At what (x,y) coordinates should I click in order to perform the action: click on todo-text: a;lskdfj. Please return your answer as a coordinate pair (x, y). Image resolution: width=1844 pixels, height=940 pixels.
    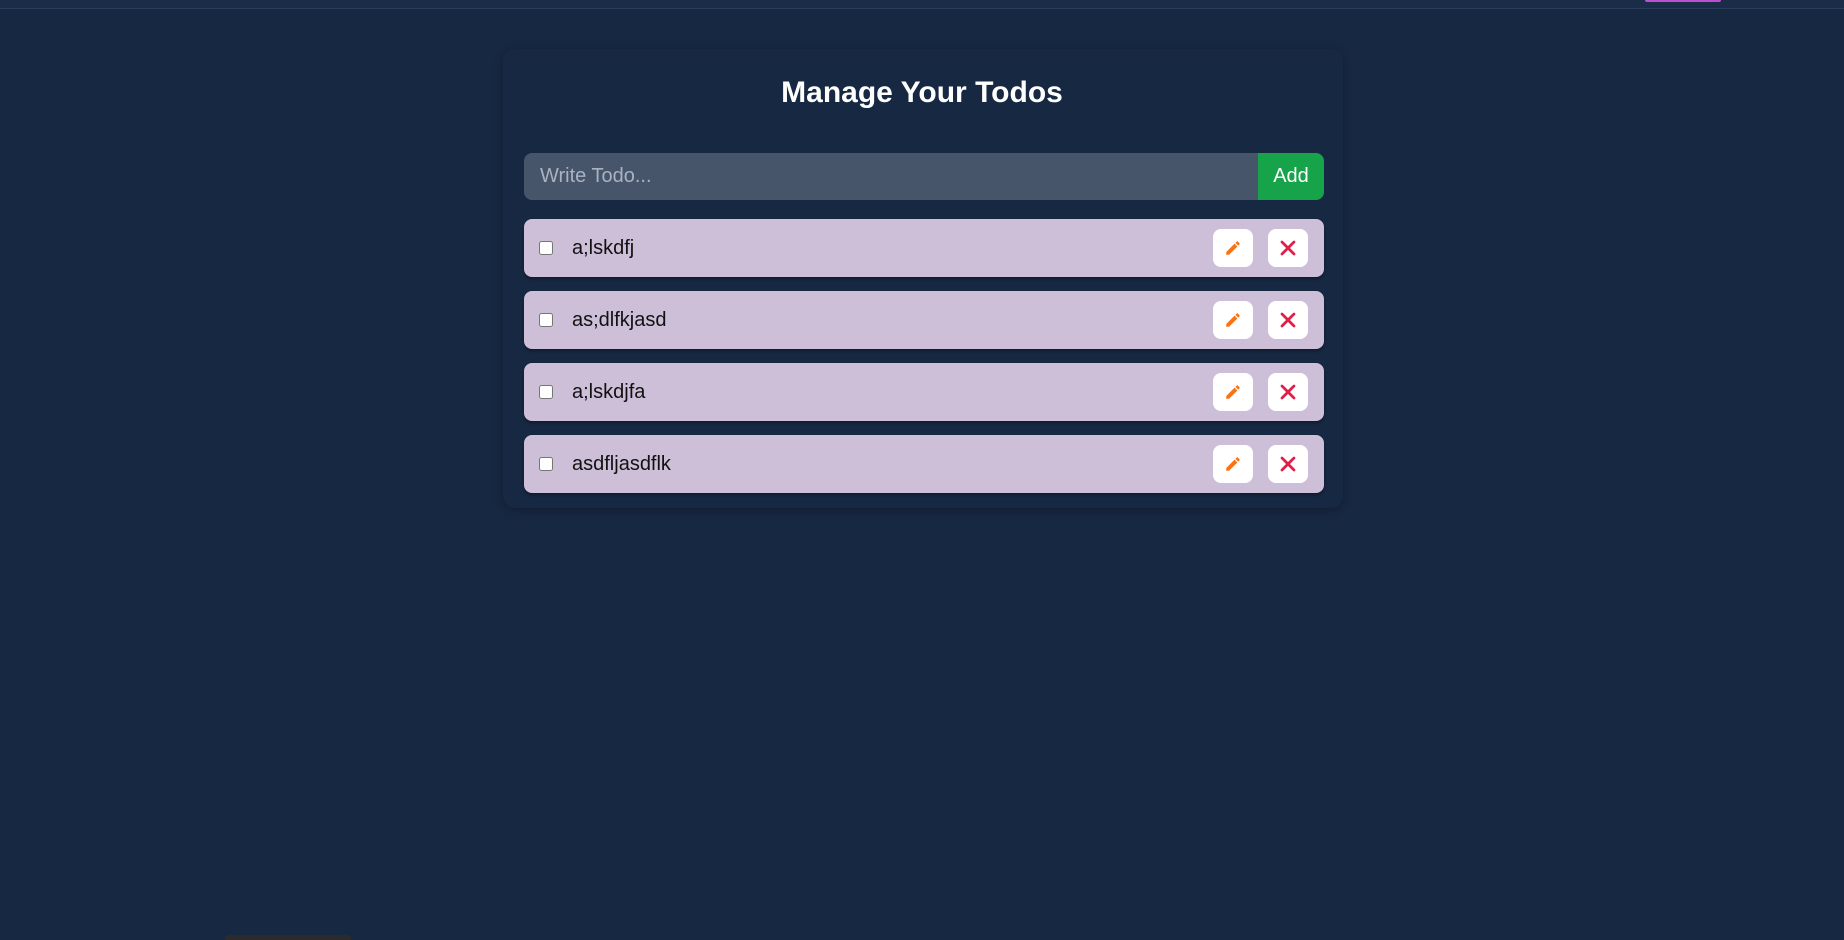
    Looking at the image, I should click on (603, 248).